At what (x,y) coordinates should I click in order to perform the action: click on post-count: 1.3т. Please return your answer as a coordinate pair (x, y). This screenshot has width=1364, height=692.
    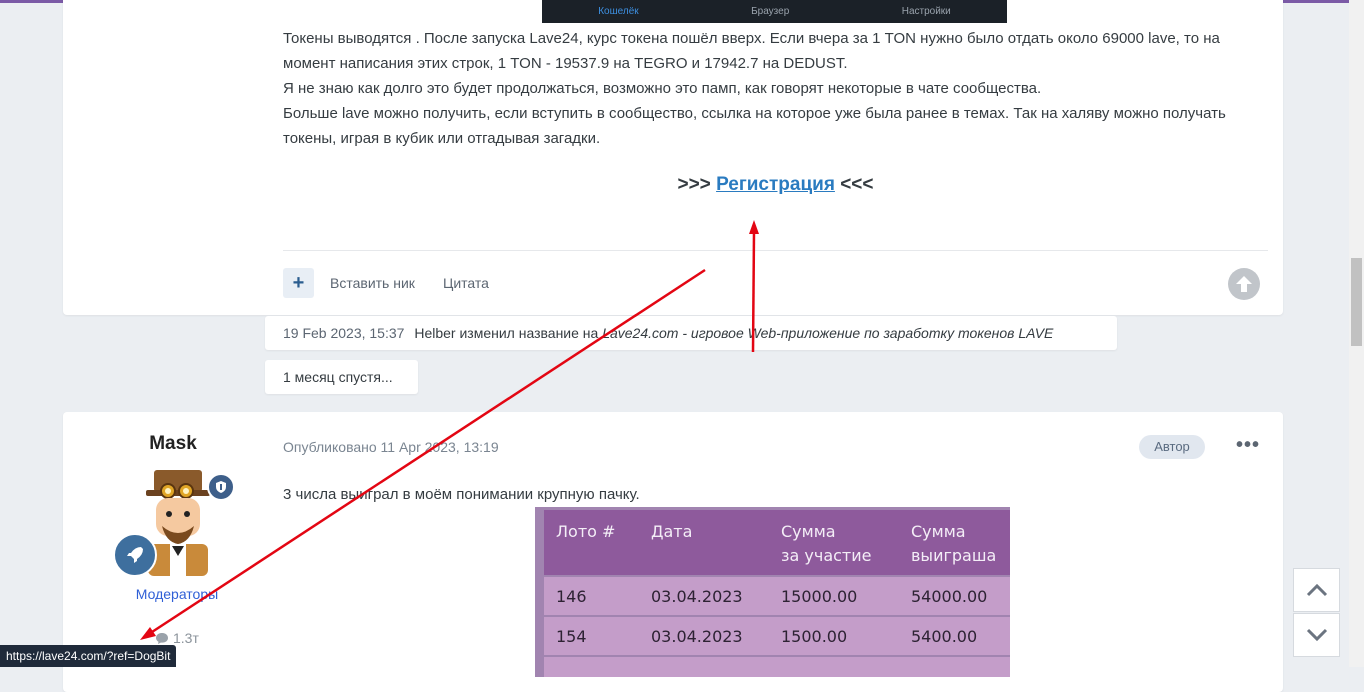
    Looking at the image, I should click on (177, 638).